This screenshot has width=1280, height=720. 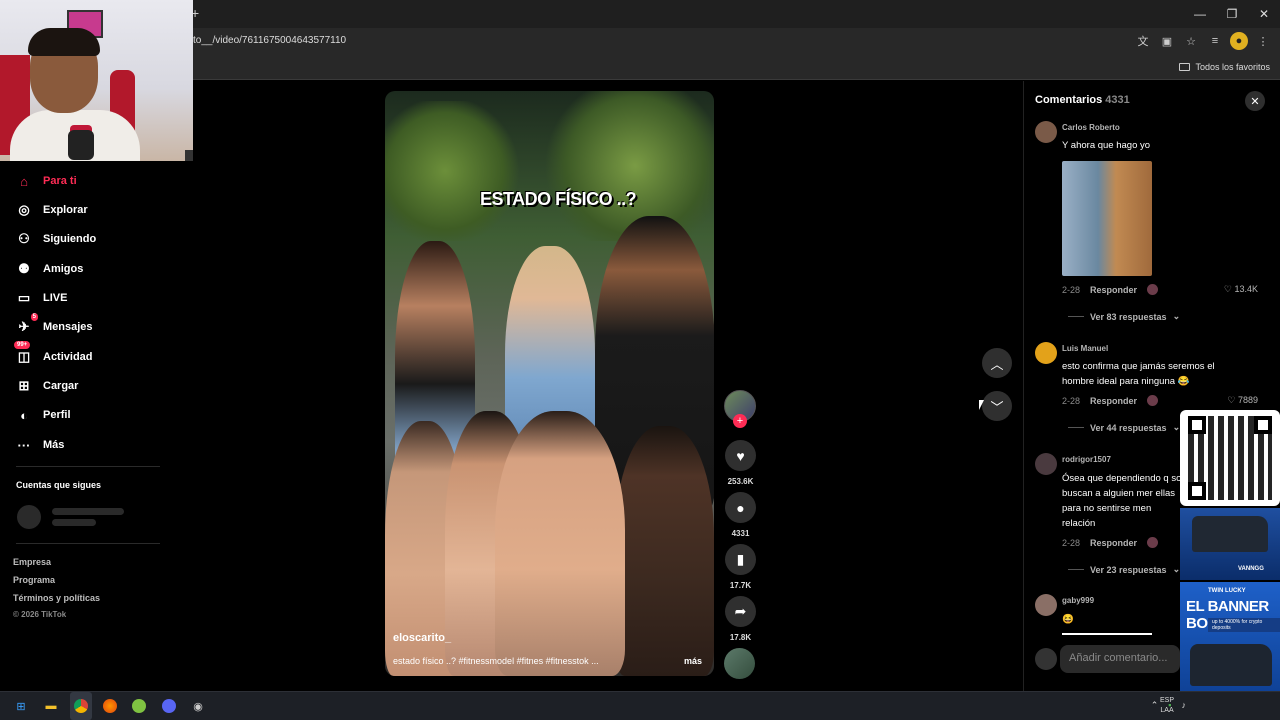 What do you see at coordinates (56, 598) in the screenshot?
I see `footer-link-terminos: Términos y políticas` at bounding box center [56, 598].